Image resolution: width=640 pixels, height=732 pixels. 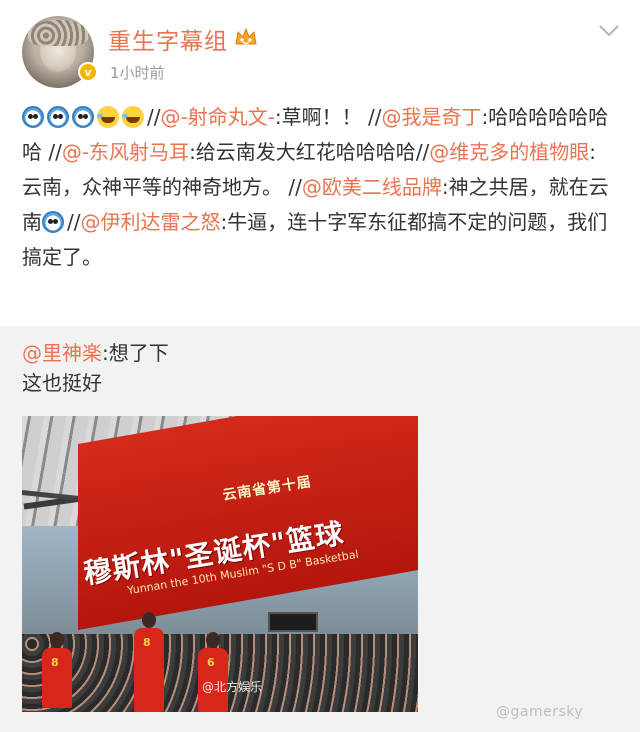 I want to click on mention-link: @维克多的植物眼, so click(x=509, y=152).